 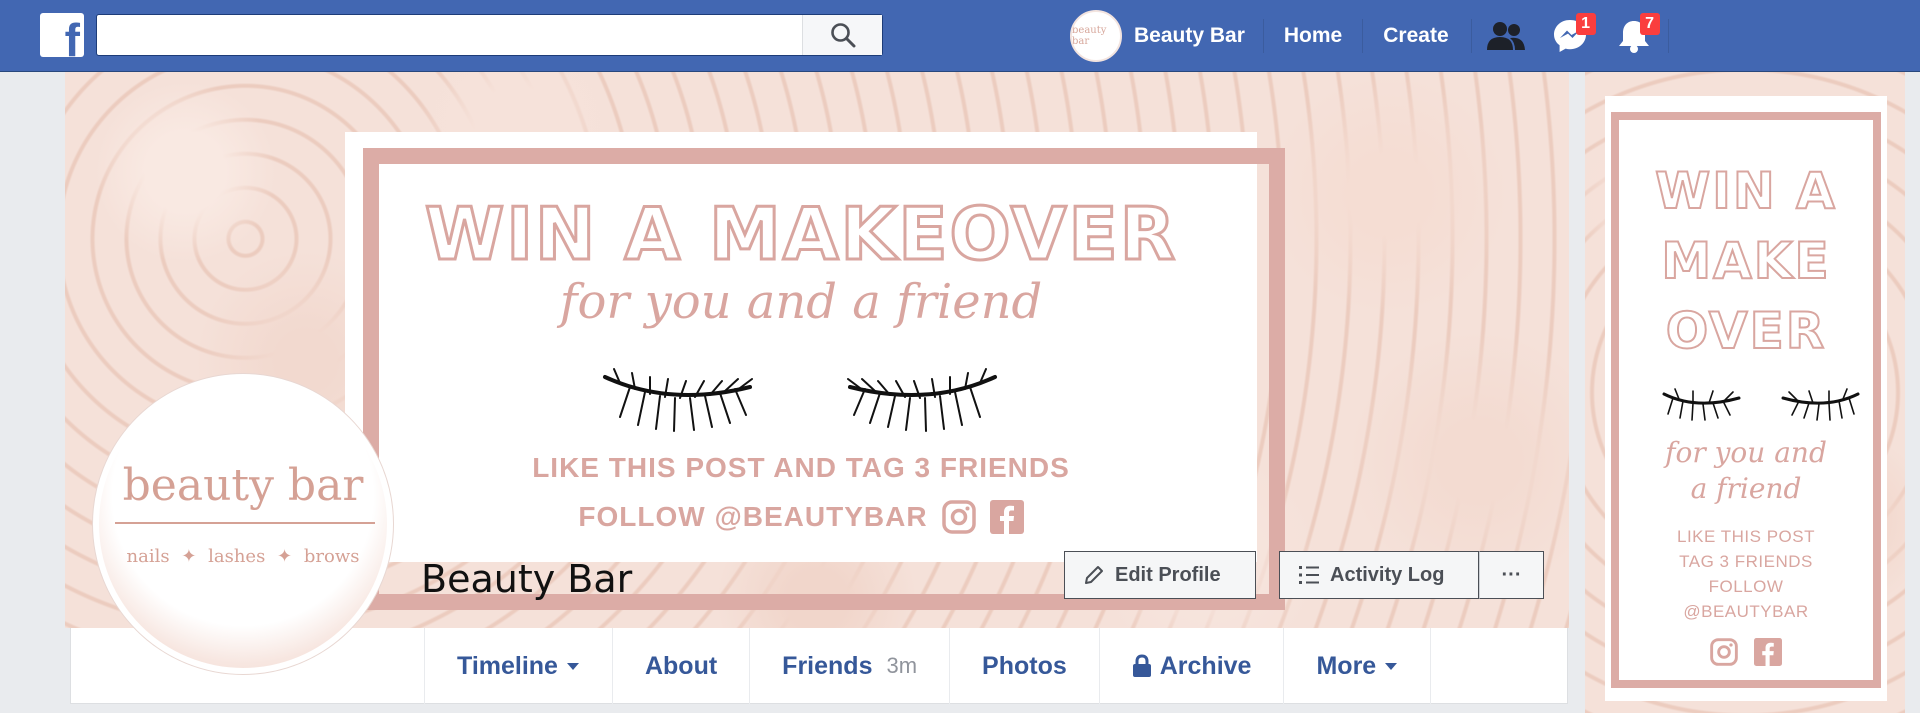 What do you see at coordinates (1024, 666) in the screenshot?
I see `tab-photos: Photos` at bounding box center [1024, 666].